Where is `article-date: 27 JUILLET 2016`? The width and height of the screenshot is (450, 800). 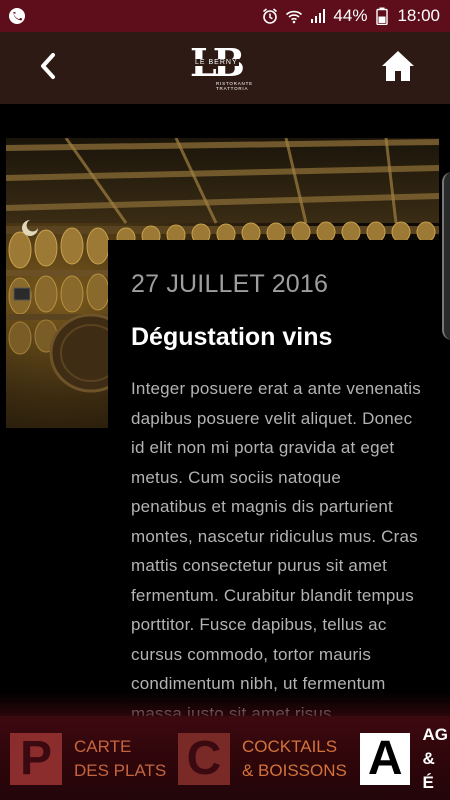
article-date: 27 JUILLET 2016 is located at coordinates (230, 284).